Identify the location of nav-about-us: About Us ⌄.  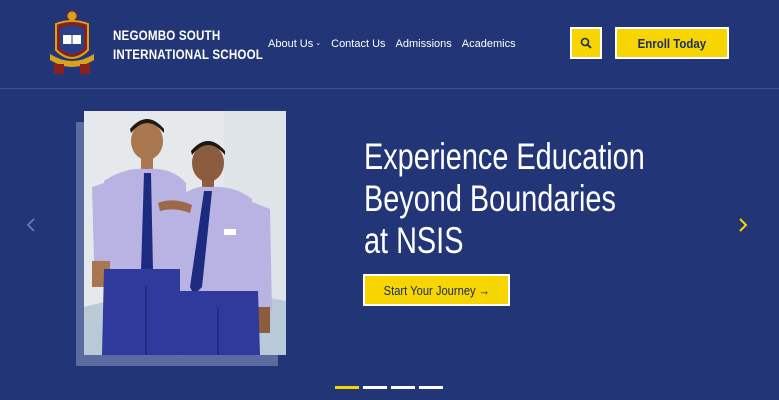
(294, 44).